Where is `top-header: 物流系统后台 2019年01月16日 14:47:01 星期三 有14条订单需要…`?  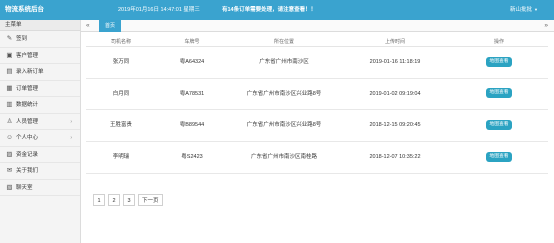
top-header: 物流系统后台 2019年01月16日 14:47:01 星期三 有14条订单需要… is located at coordinates (277, 10).